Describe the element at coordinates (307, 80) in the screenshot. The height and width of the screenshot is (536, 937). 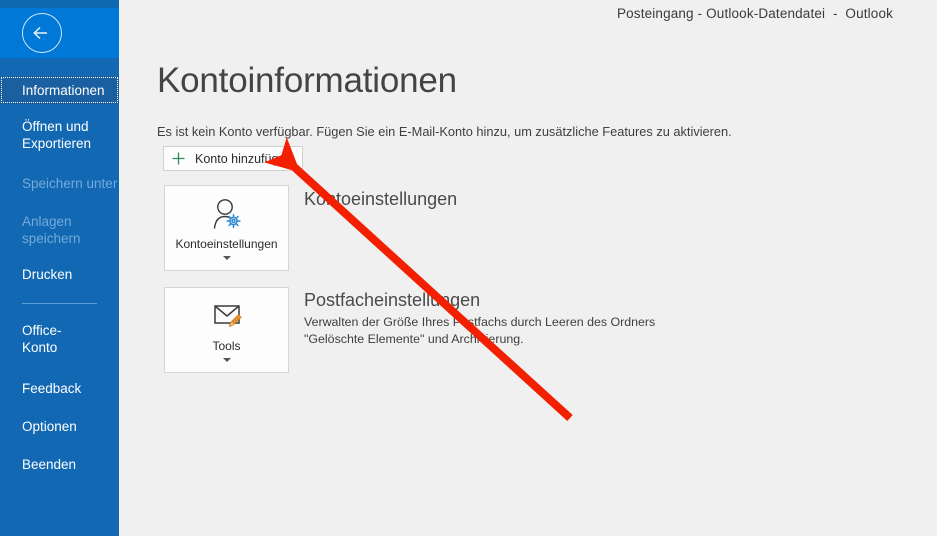
I see `page-title: Kontoinformationen` at that location.